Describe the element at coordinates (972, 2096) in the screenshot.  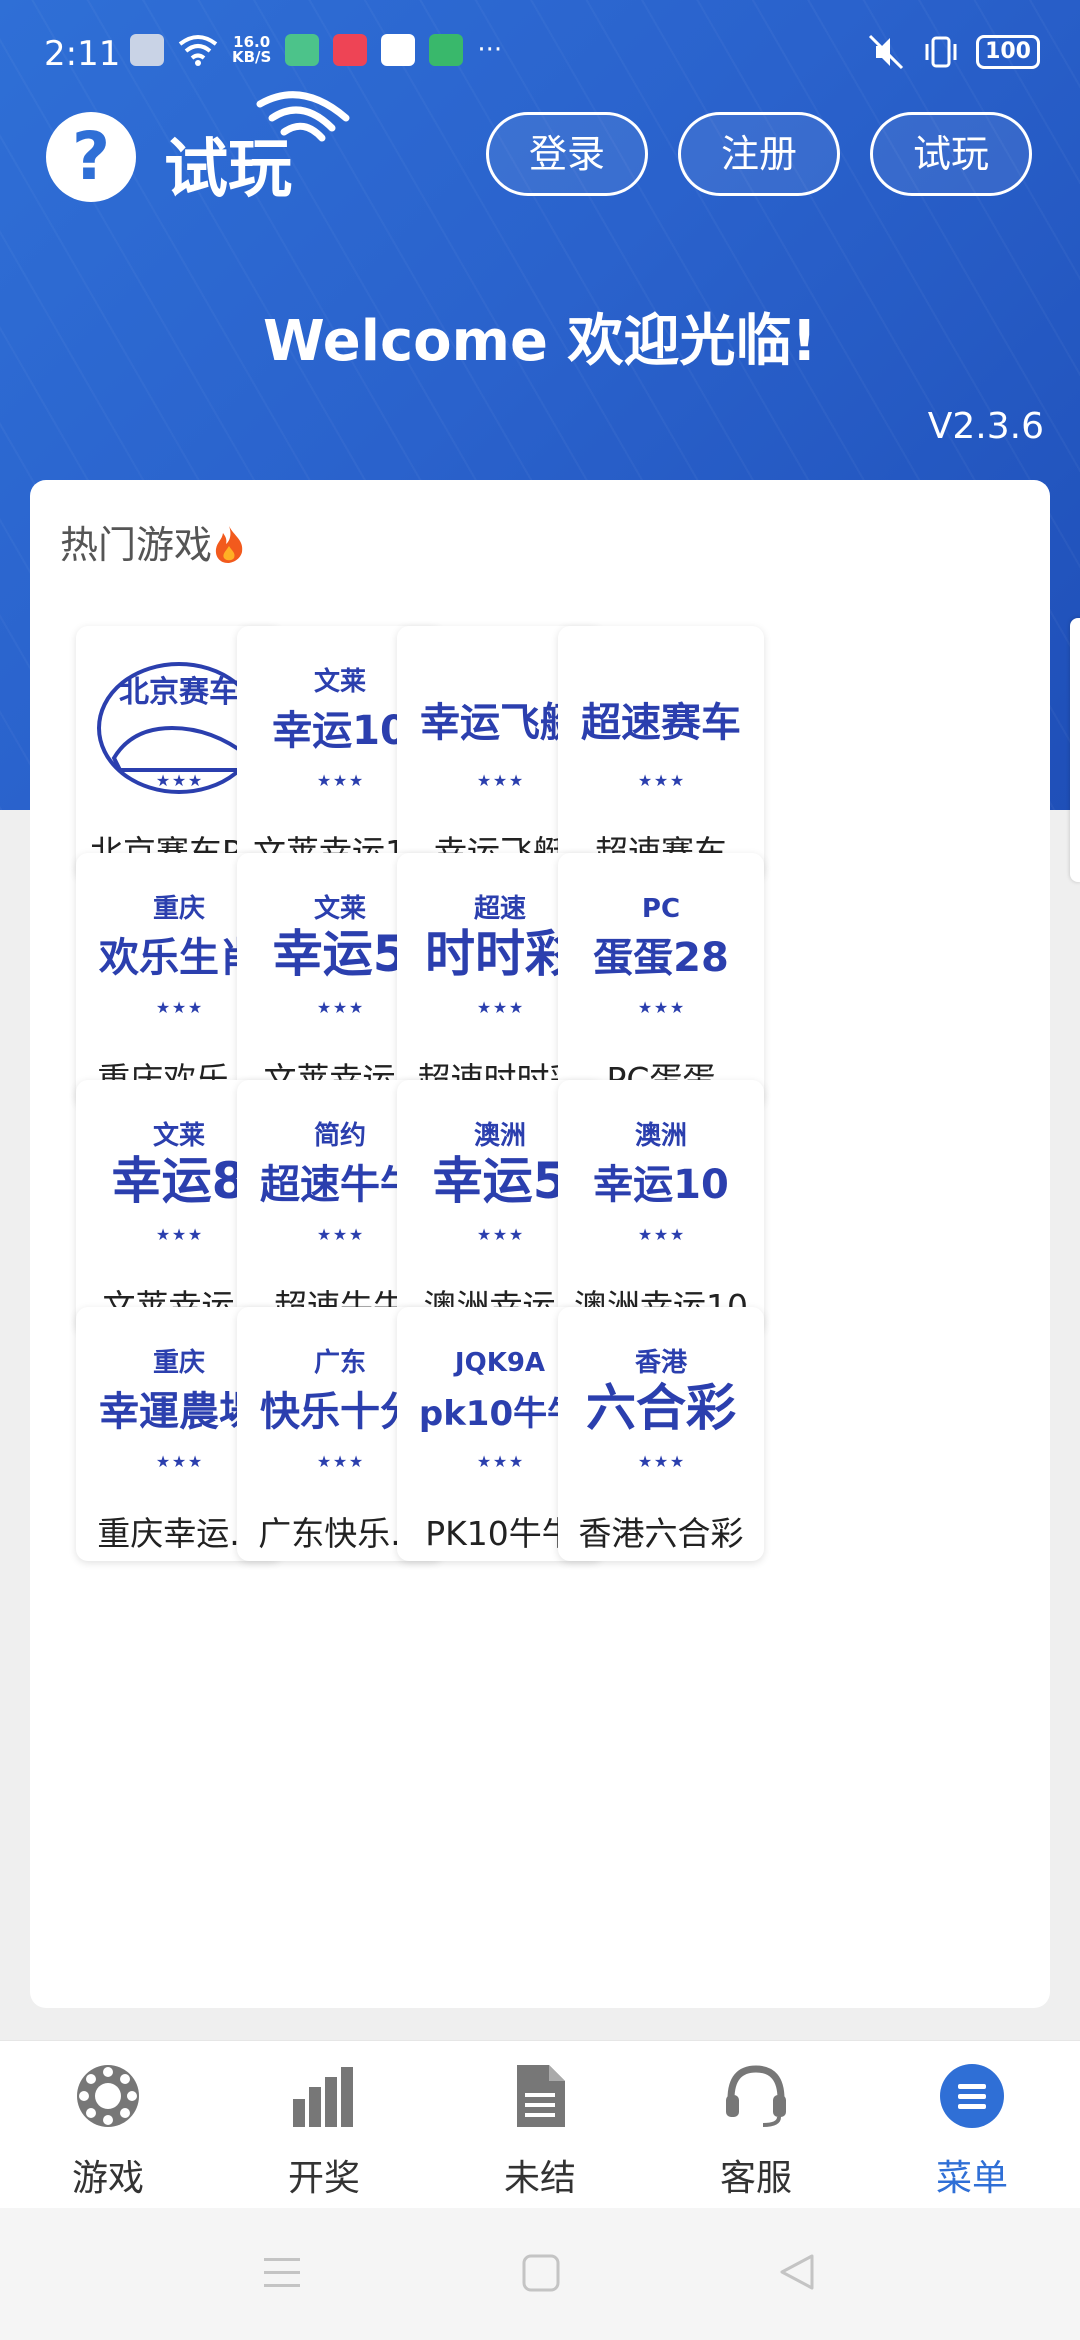
I see `menu-icon` at that location.